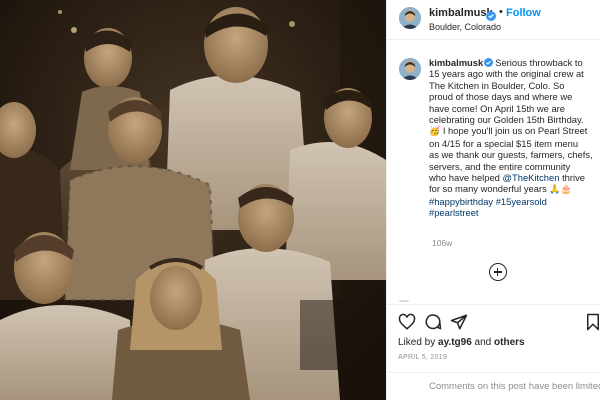 The width and height of the screenshot is (600, 400). I want to click on comments-limited-notice: Comments on this post have been limited., so click(493, 386).